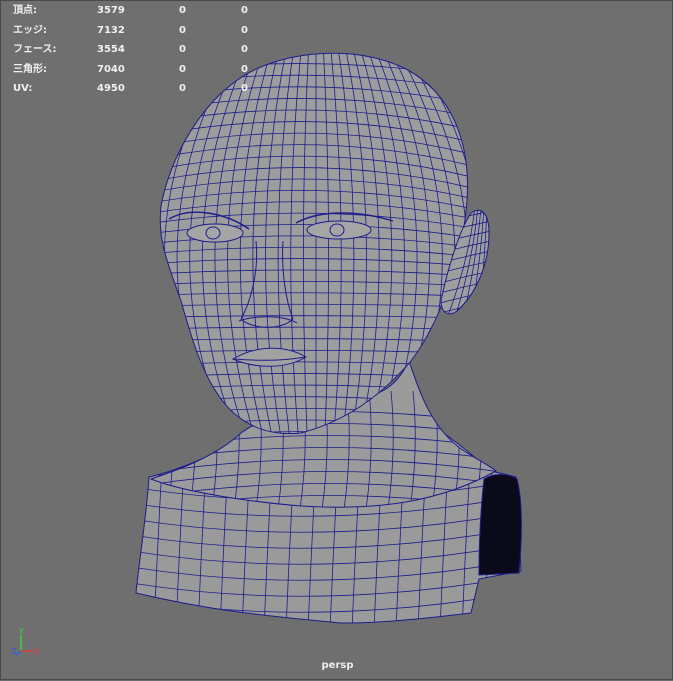 This screenshot has width=673, height=681. Describe the element at coordinates (138, 70) in the screenshot. I see `hud-row-triangles: 三角形: 7040 0 0` at that location.